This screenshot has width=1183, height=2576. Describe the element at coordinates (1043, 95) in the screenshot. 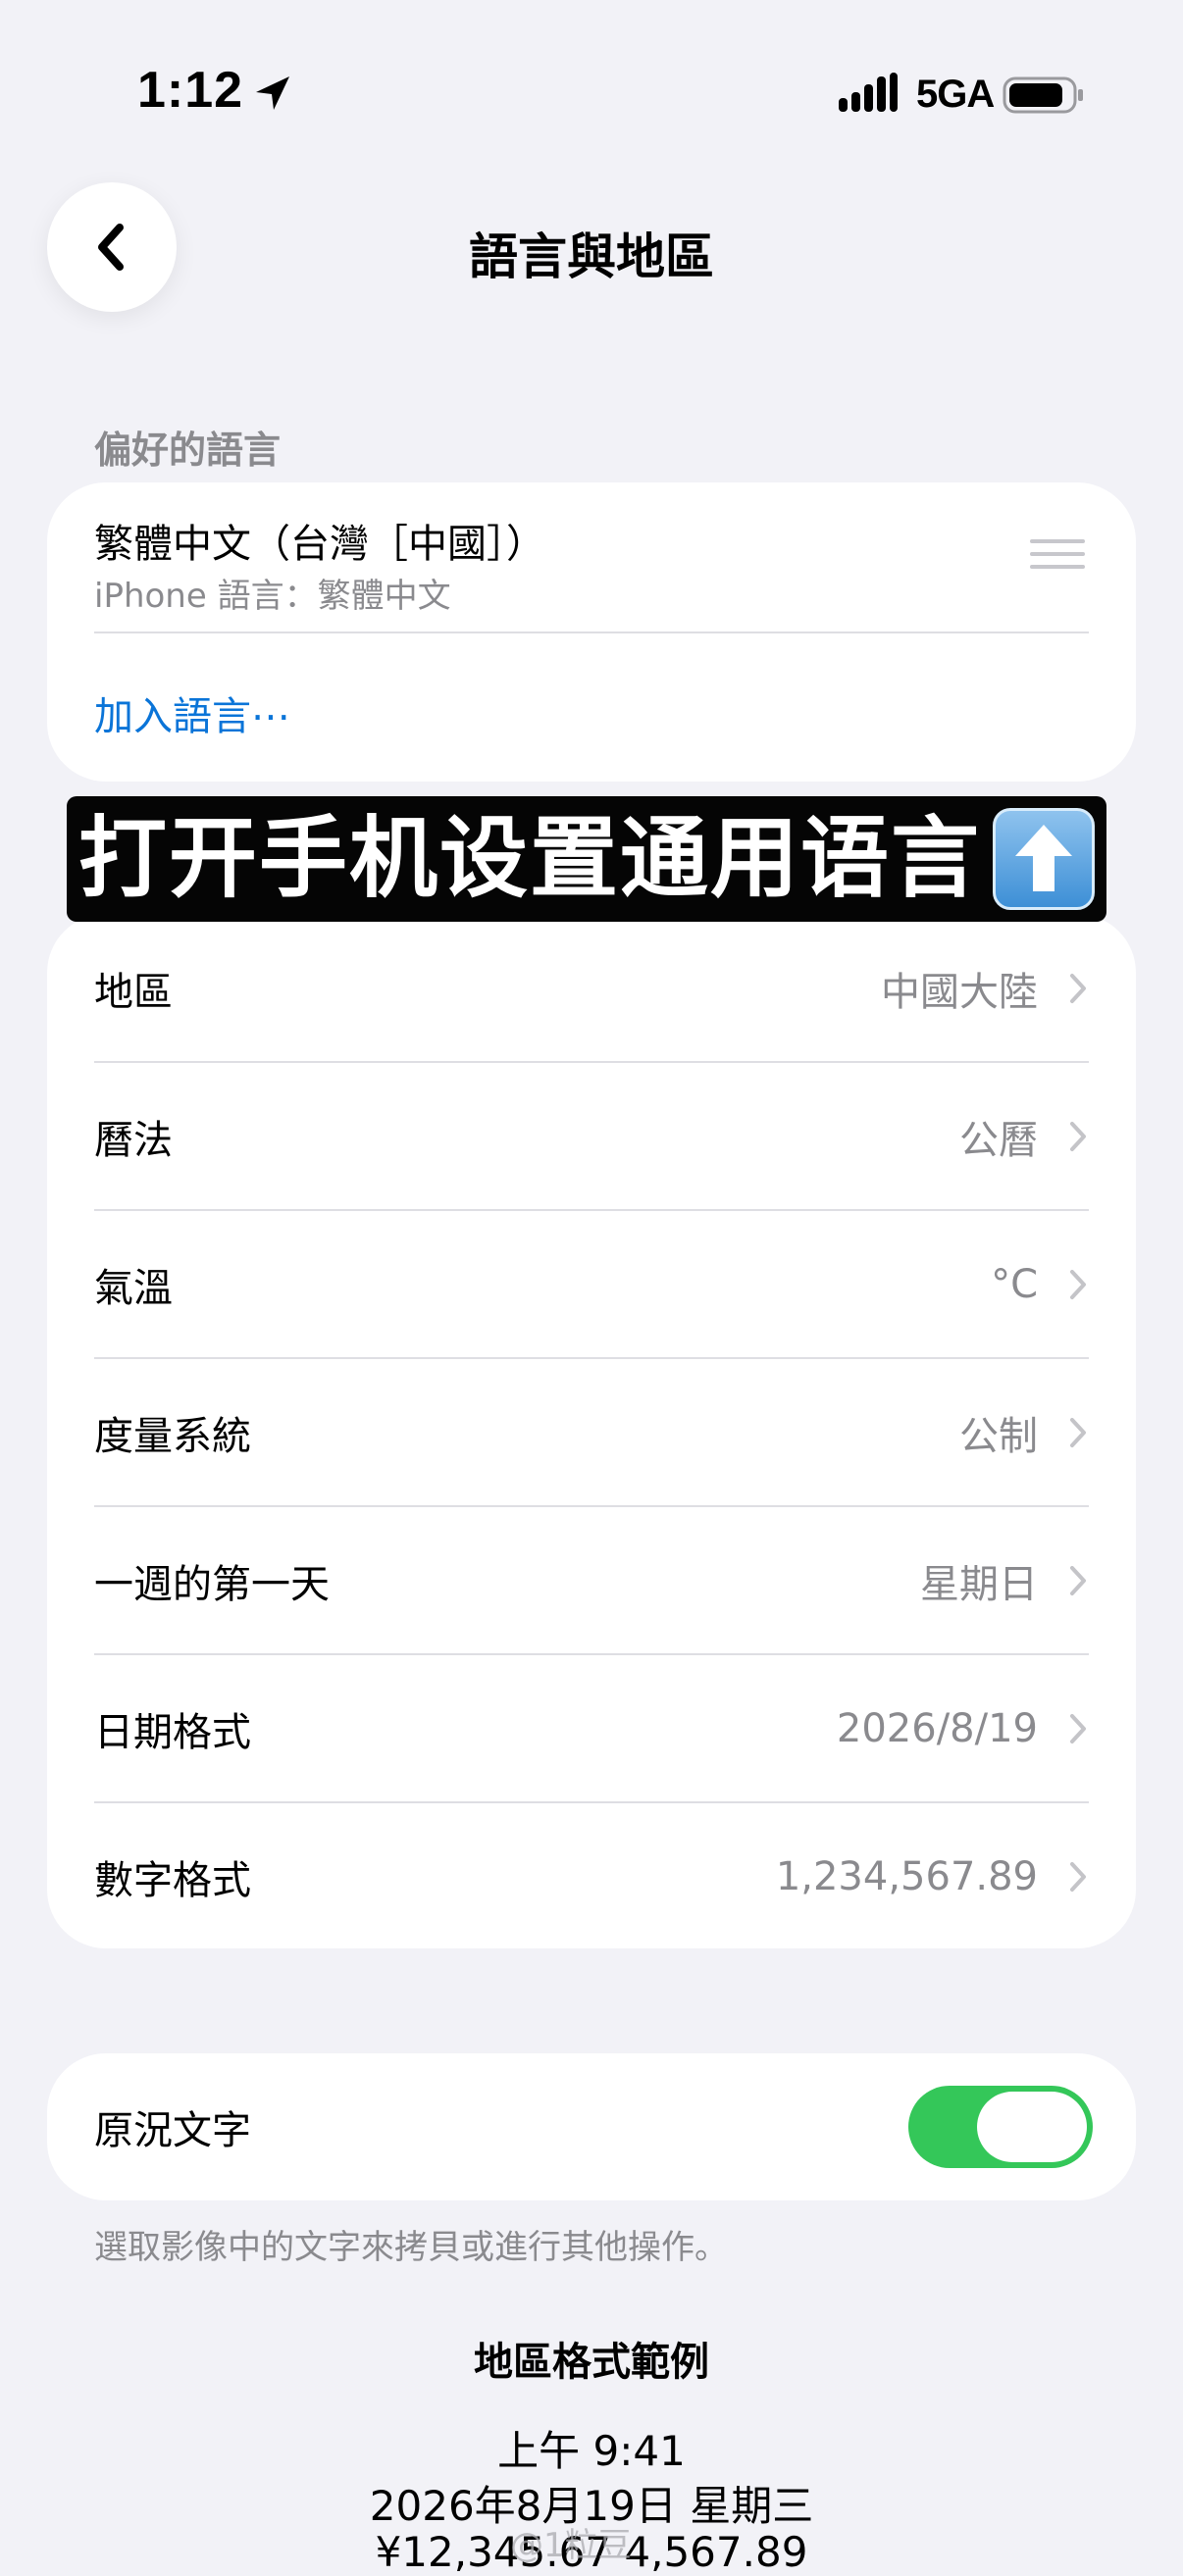

I see `battery-icon` at that location.